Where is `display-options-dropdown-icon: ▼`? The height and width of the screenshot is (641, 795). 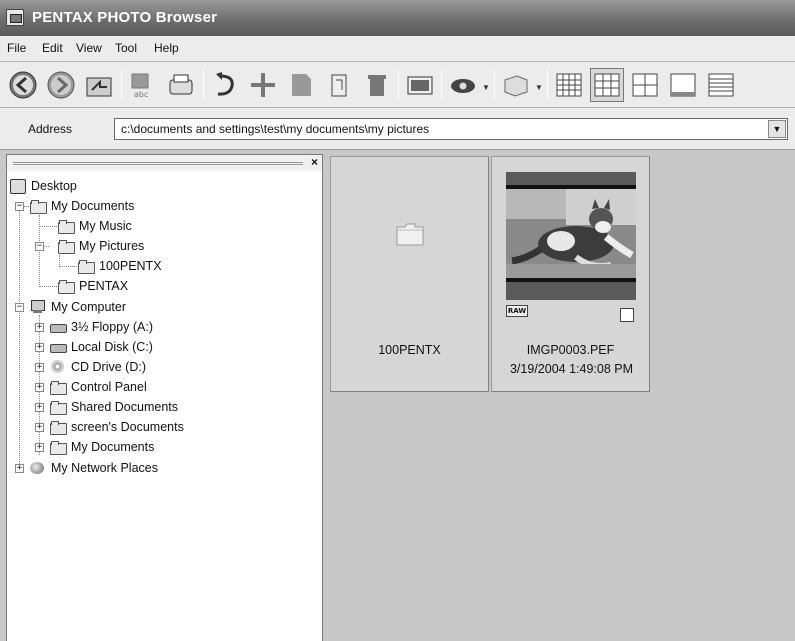
display-options-dropdown-icon: ▼ is located at coordinates (539, 87).